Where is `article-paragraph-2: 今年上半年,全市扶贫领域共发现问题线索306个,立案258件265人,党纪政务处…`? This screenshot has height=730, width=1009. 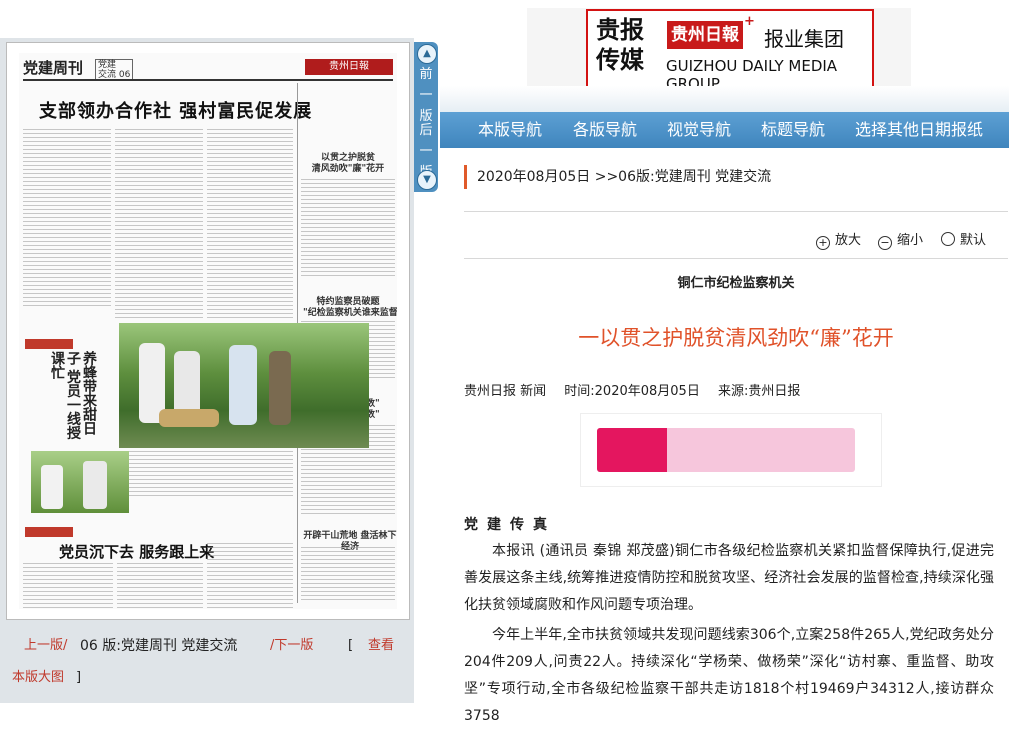 article-paragraph-2: 今年上半年,全市扶贫领域共发现问题线索306个,立案258件265人,党纪政务处… is located at coordinates (729, 675).